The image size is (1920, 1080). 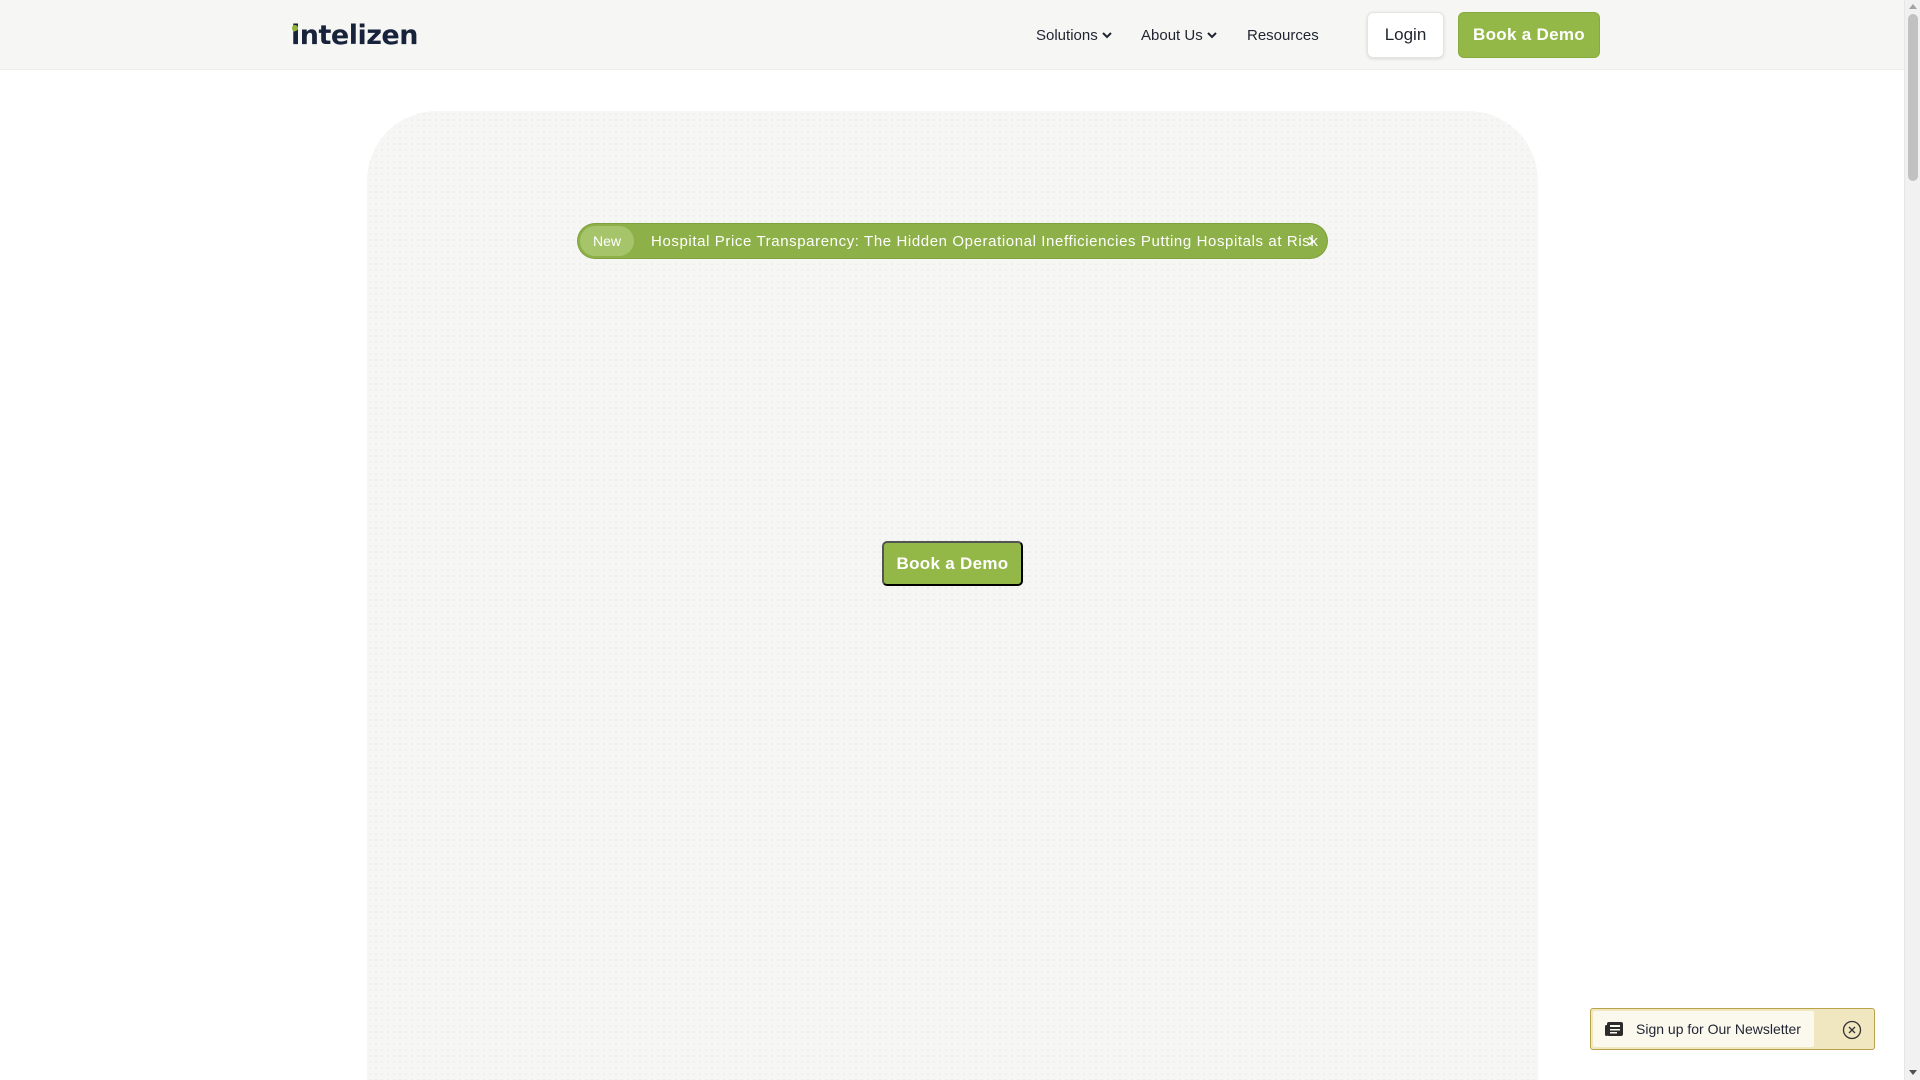 I want to click on scroll-thumb, so click(x=1913, y=97).